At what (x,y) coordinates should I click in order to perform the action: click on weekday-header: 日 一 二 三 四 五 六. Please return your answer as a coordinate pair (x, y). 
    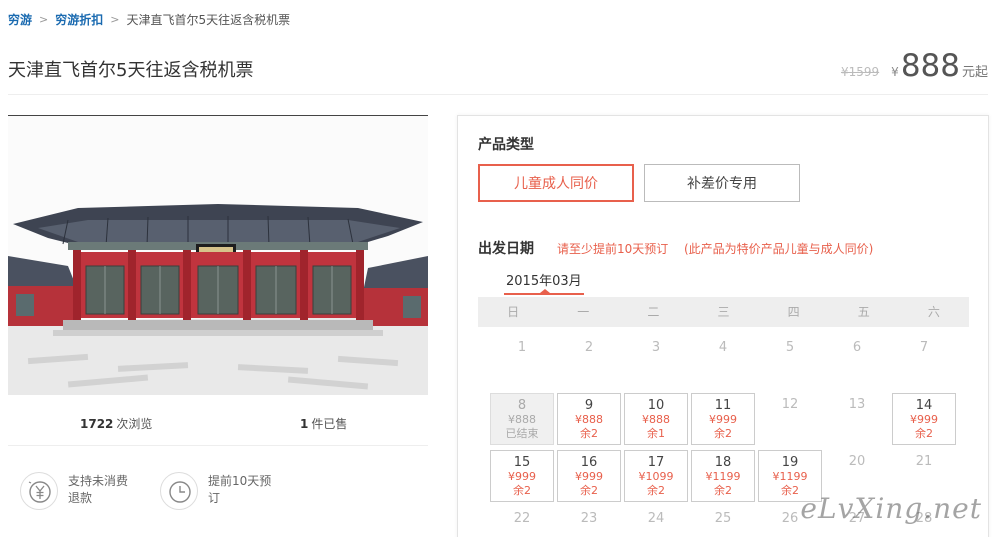
    Looking at the image, I should click on (723, 312).